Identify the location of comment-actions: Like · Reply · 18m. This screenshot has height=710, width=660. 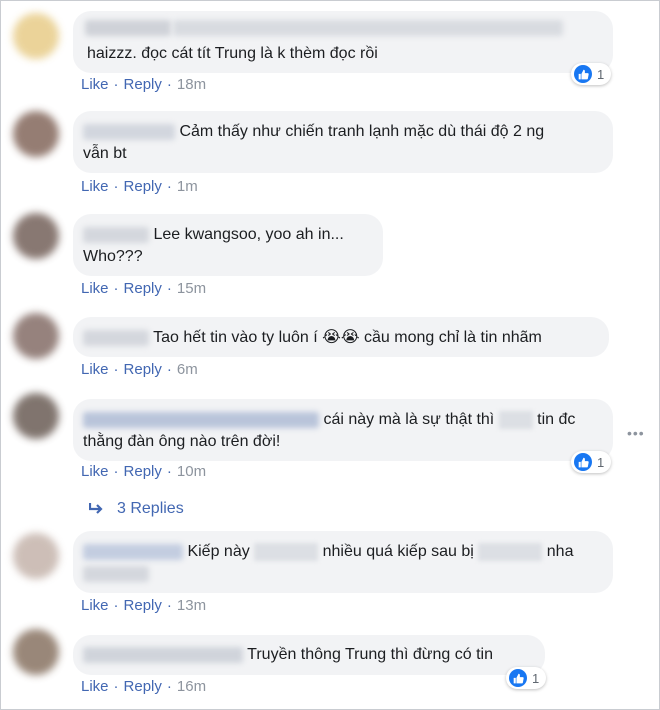
(143, 84).